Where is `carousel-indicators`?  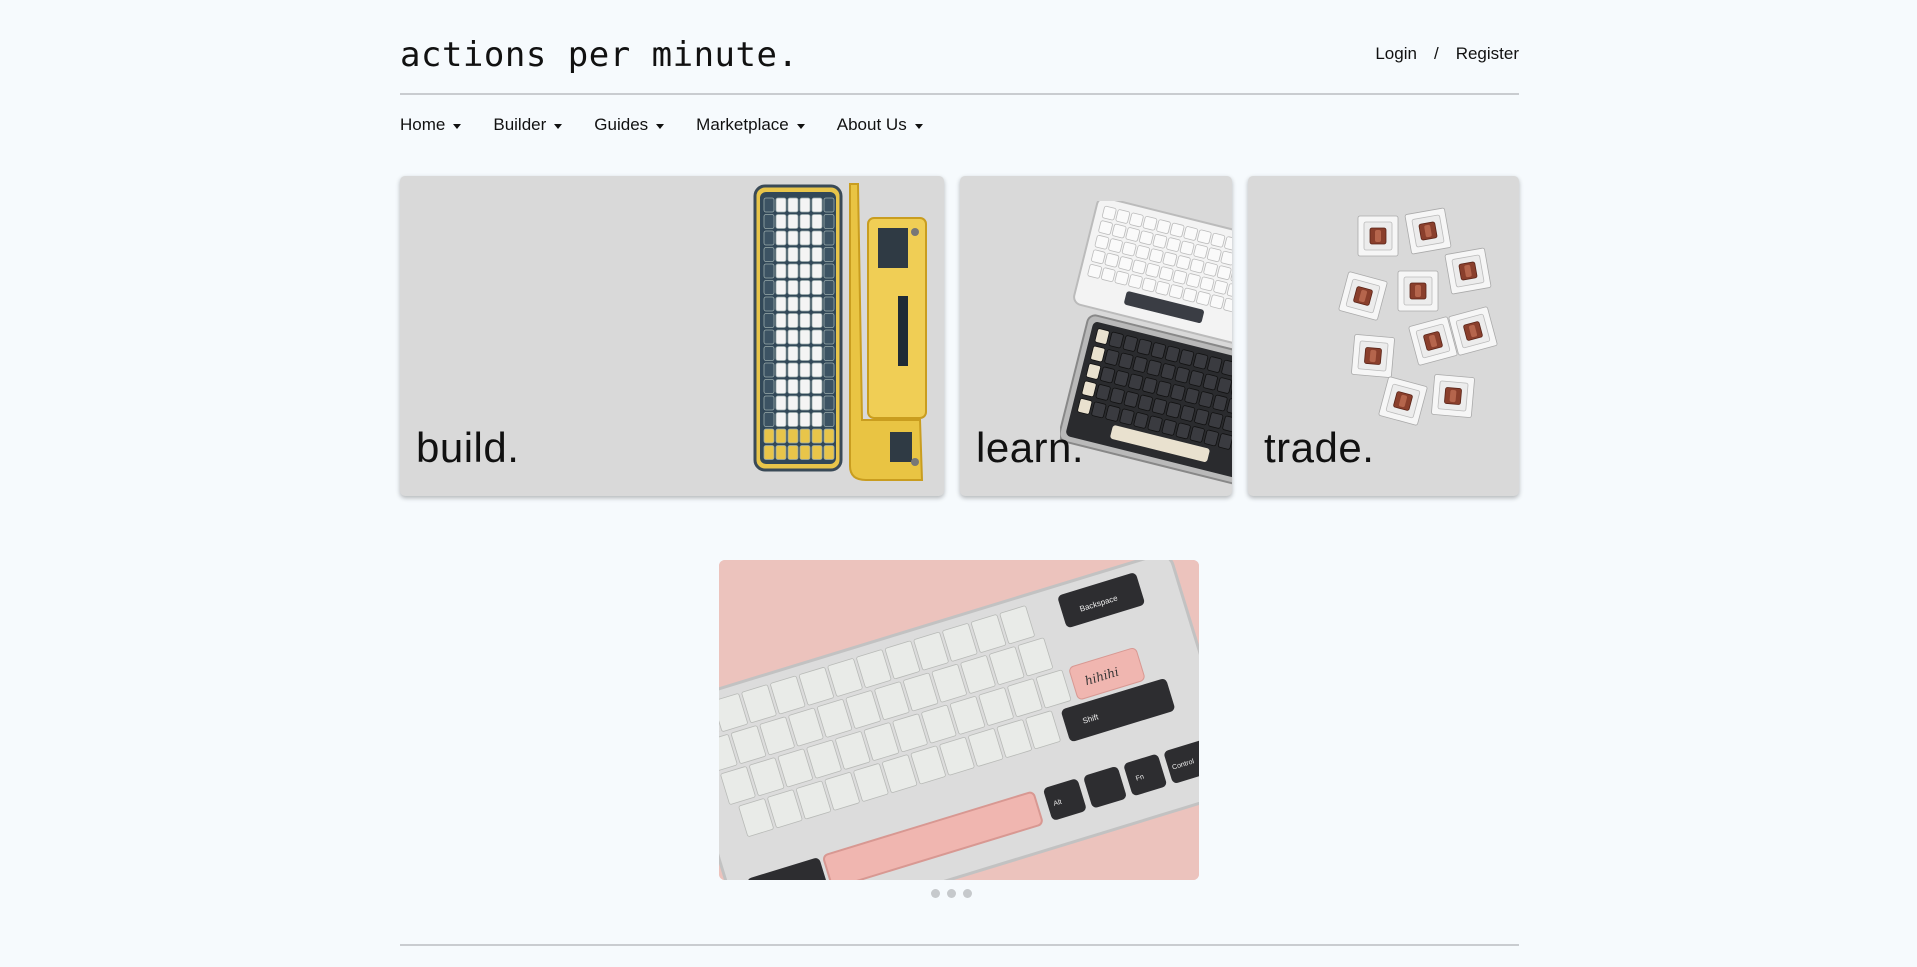
carousel-indicators is located at coordinates (951, 893).